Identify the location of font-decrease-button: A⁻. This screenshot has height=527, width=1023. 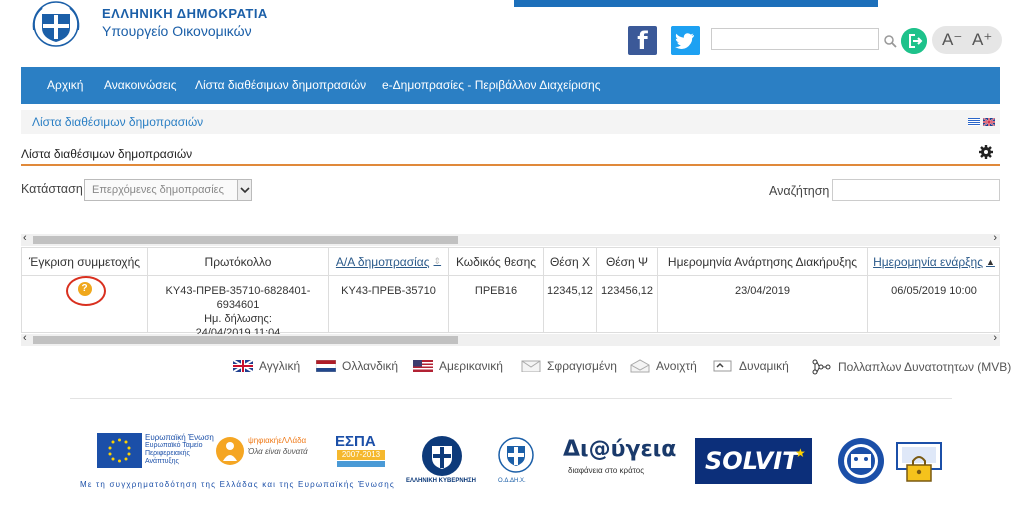
(952, 40).